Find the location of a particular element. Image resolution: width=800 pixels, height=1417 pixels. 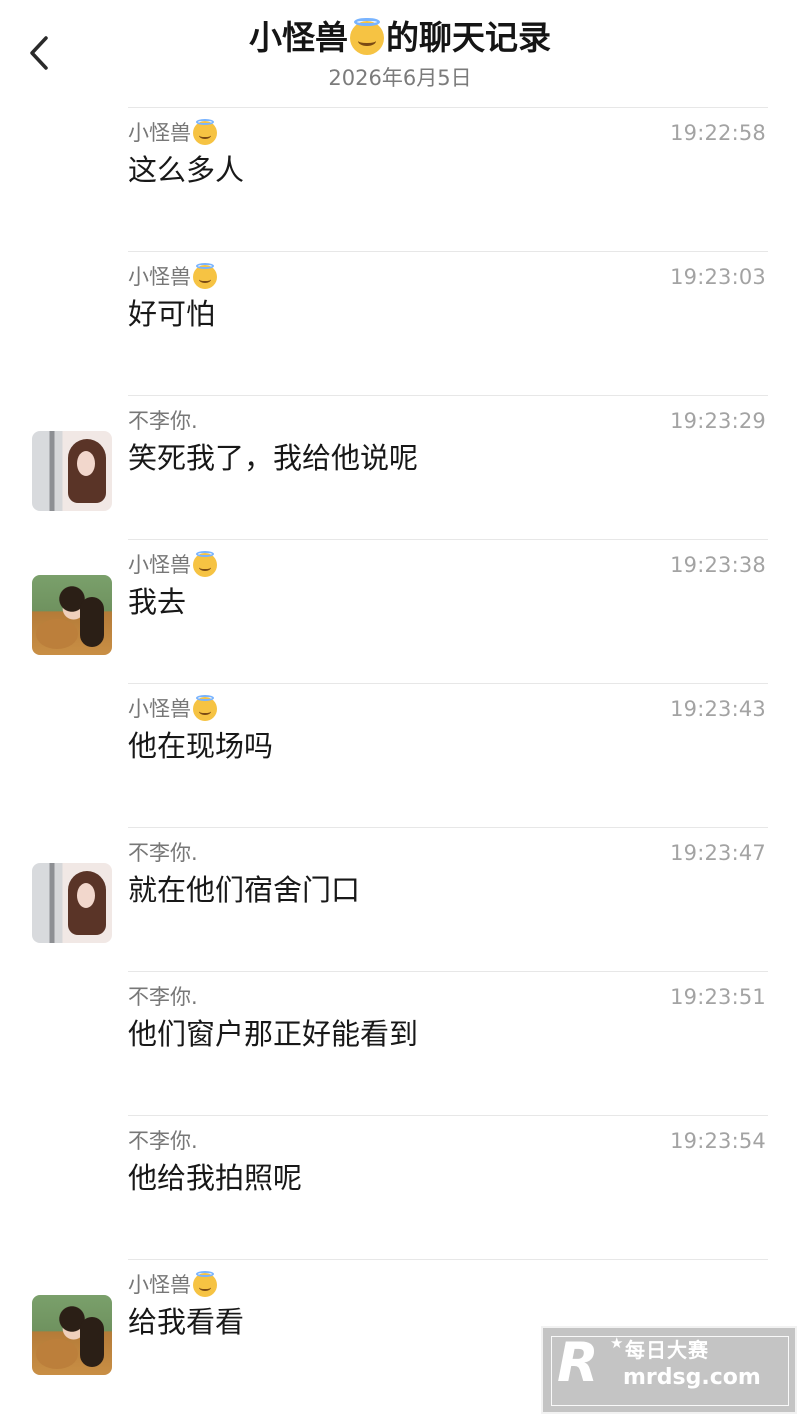

message-time: 19:23:29 is located at coordinates (718, 421).